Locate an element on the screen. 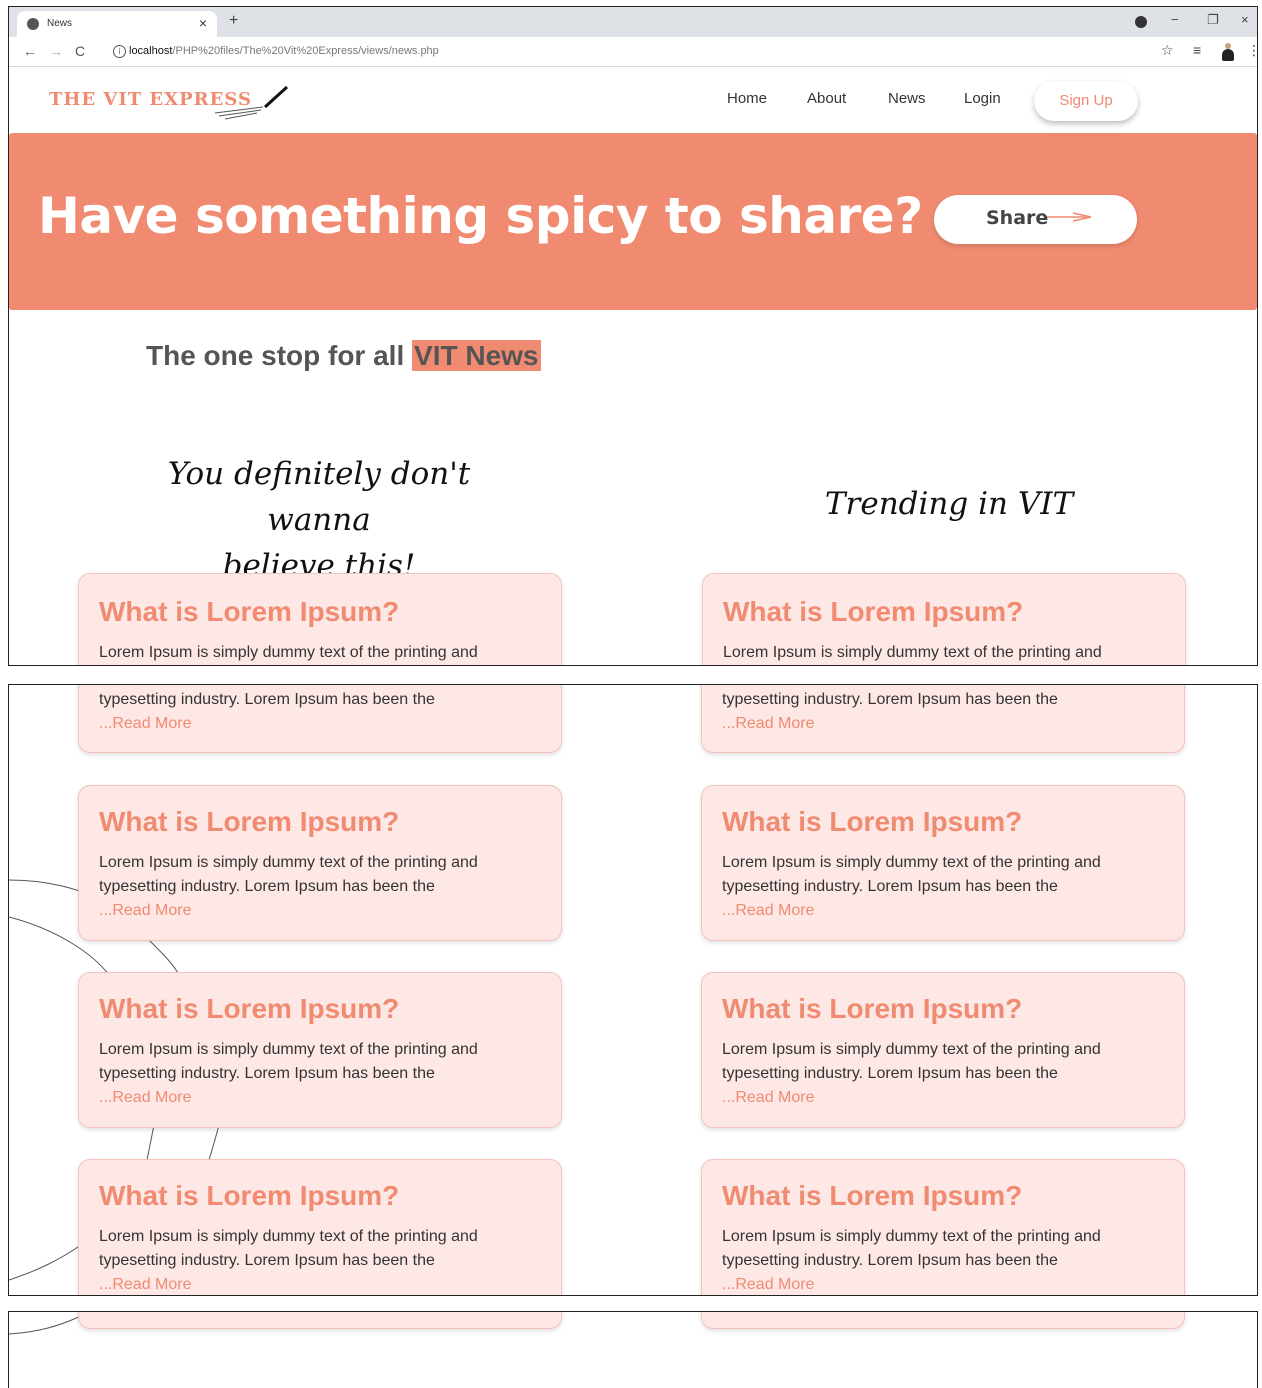 The image size is (1262, 1388). media-queue-icon: ≡ is located at coordinates (1197, 50).